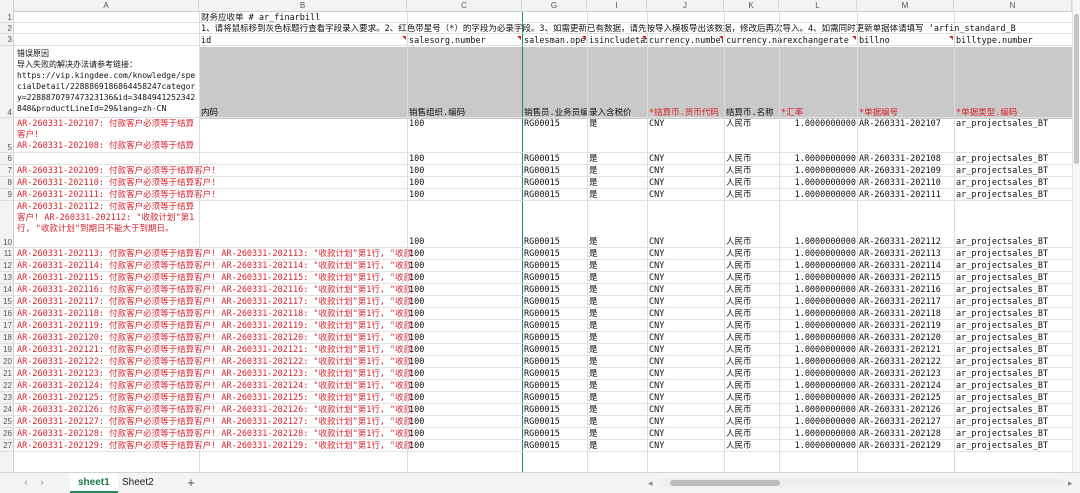  I want to click on next-sheet-icon: ›, so click(42, 483).